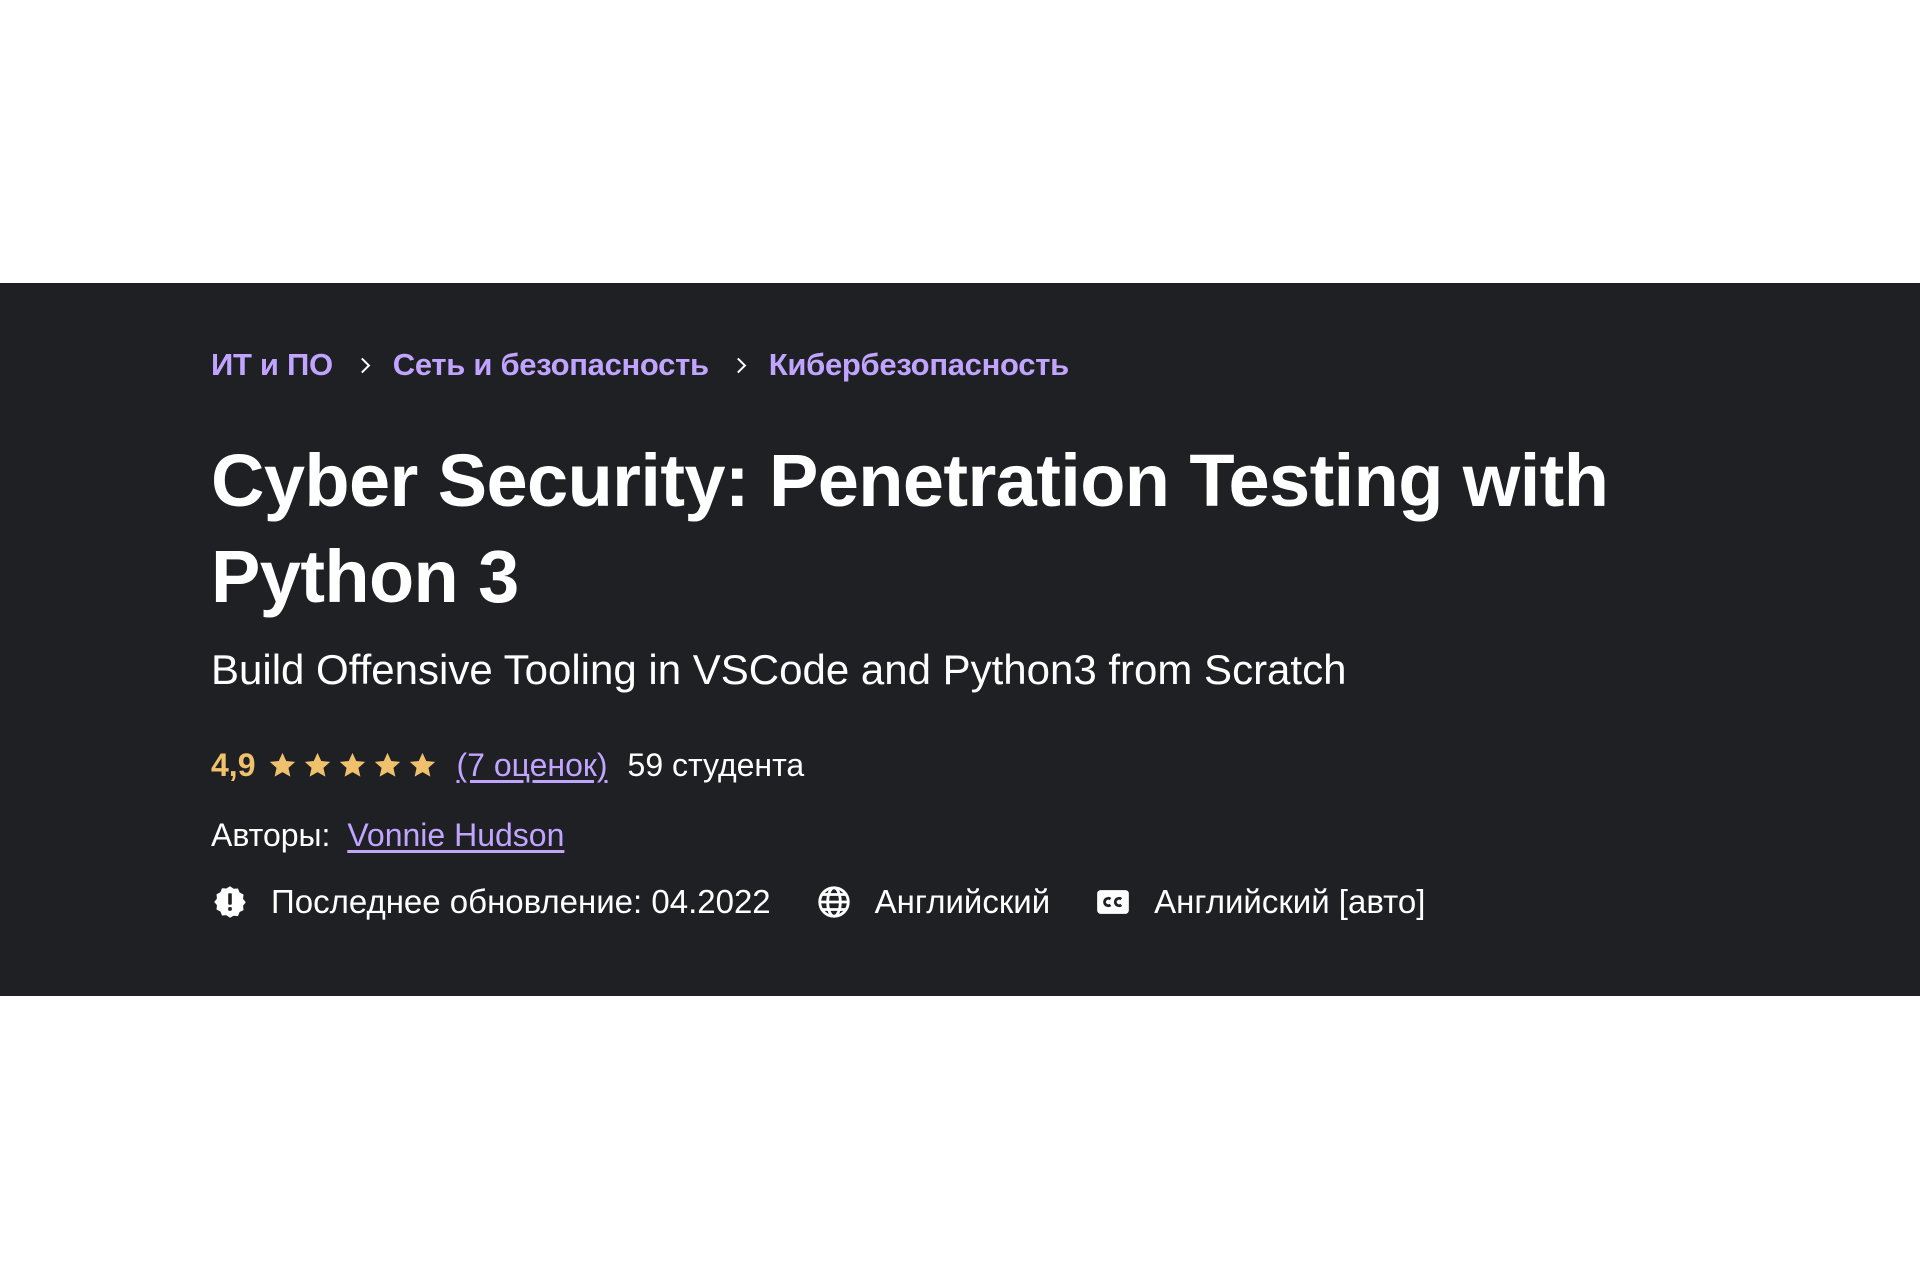  I want to click on students-count: 59 студента, so click(716, 765).